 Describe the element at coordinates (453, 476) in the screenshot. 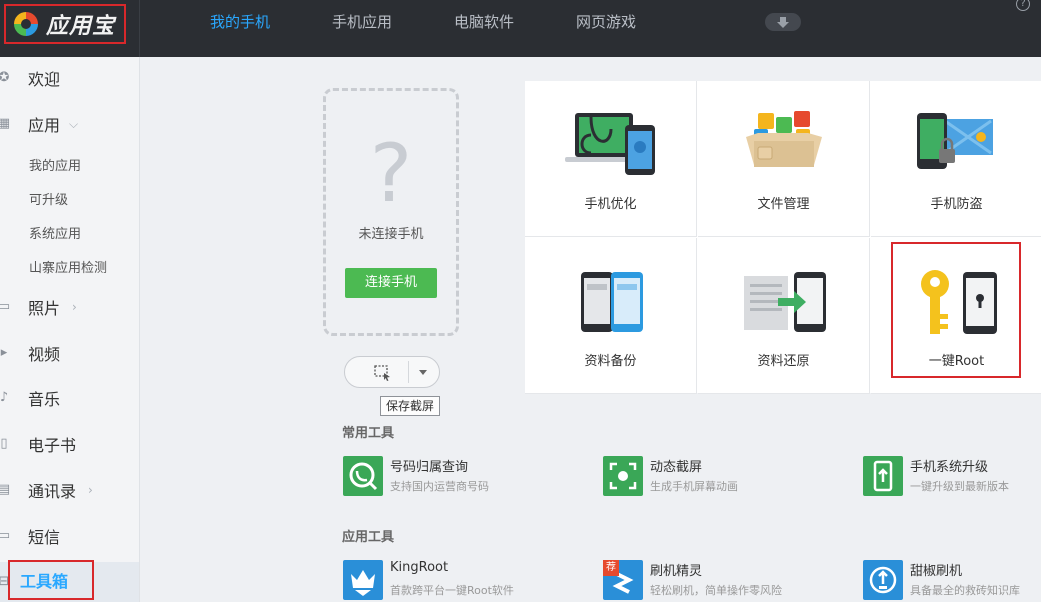

I see `tool-number-lookup: 号码归属查询 支持国内运营商号码` at that location.